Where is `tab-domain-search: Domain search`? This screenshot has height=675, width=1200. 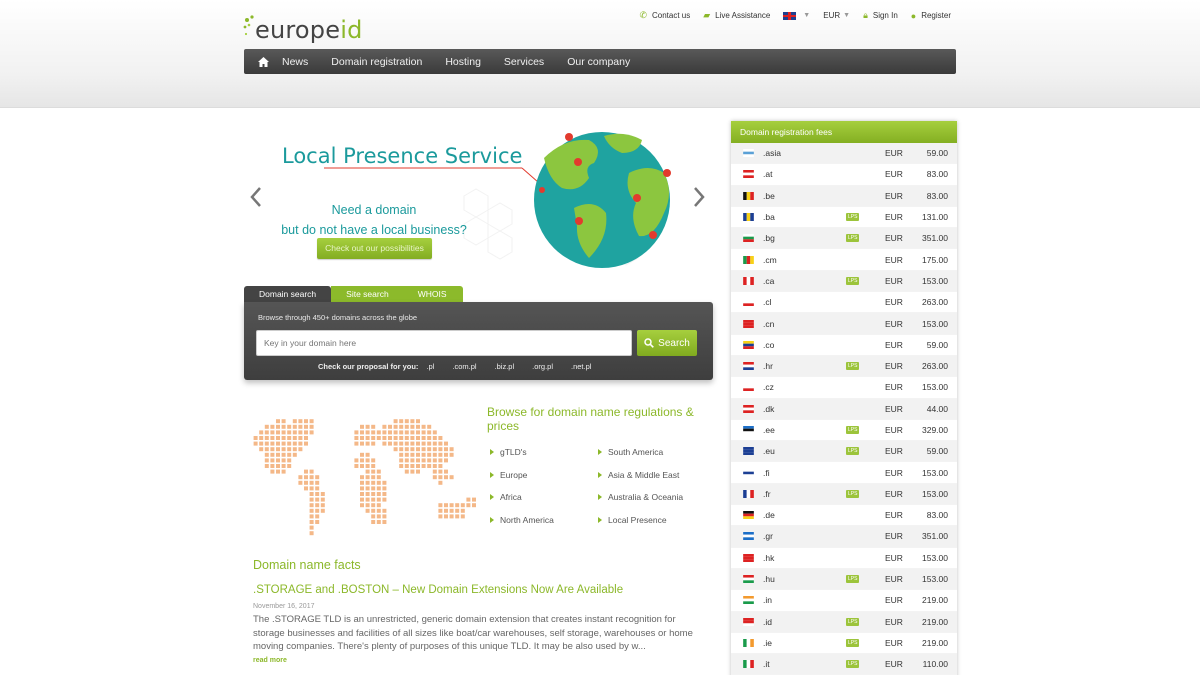 tab-domain-search: Domain search is located at coordinates (288, 294).